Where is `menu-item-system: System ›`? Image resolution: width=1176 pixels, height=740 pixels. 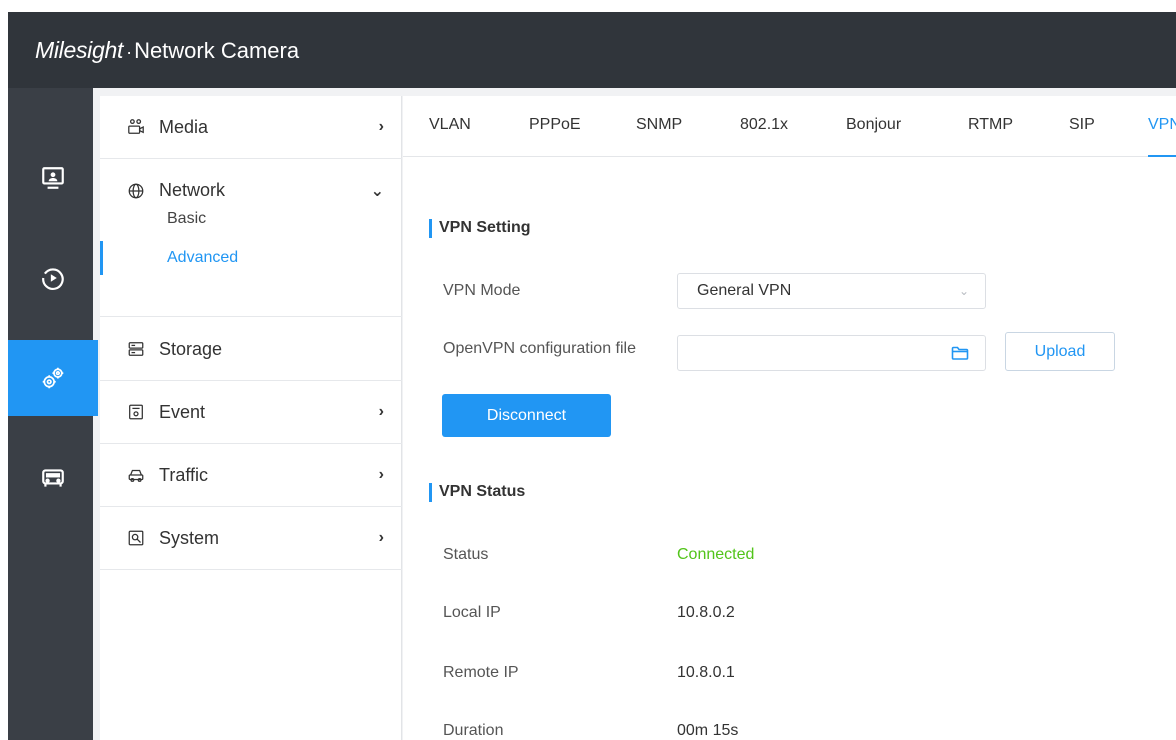
menu-item-system: System › is located at coordinates (251, 538).